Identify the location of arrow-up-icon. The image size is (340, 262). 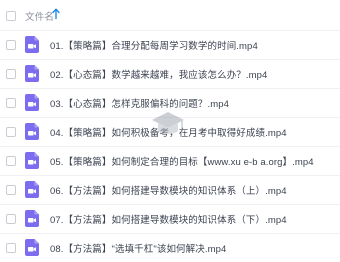
(56, 14).